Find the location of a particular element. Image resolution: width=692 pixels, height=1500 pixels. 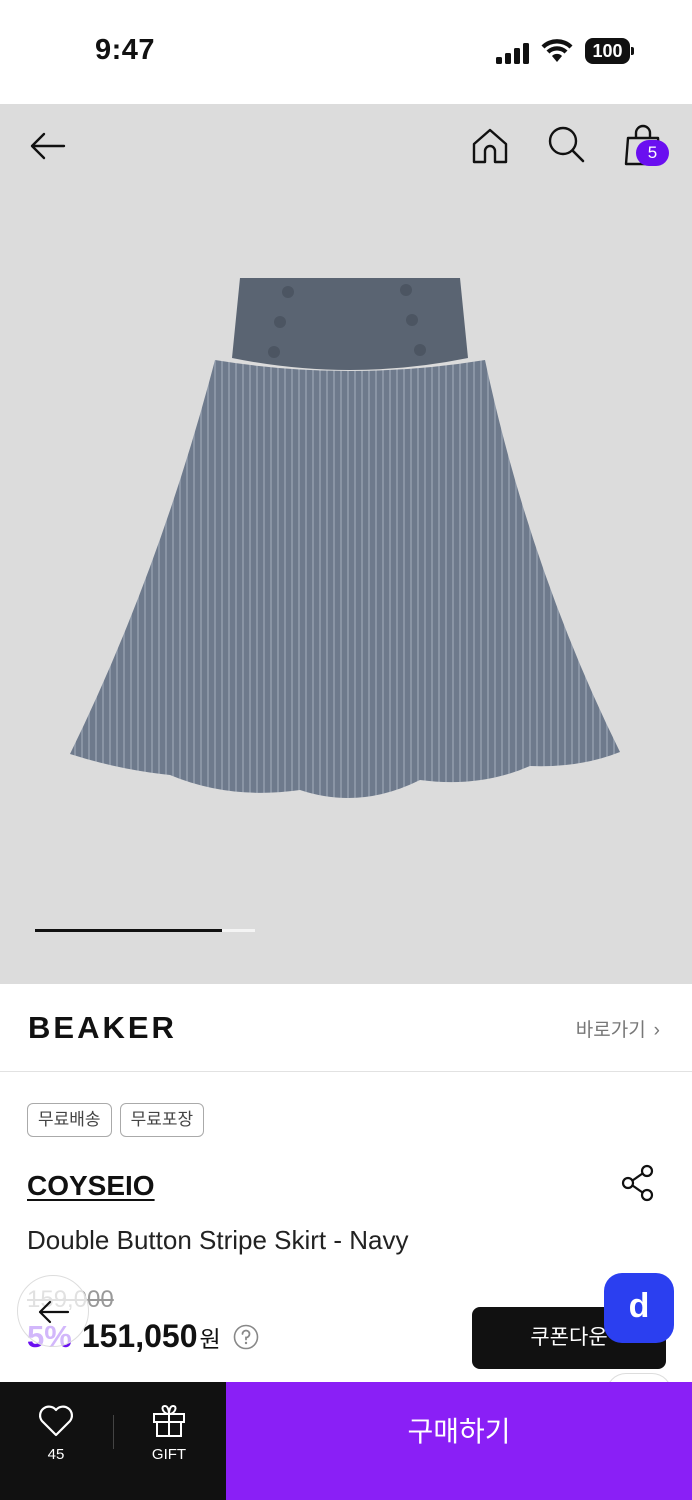

gallery-progress is located at coordinates (145, 930).